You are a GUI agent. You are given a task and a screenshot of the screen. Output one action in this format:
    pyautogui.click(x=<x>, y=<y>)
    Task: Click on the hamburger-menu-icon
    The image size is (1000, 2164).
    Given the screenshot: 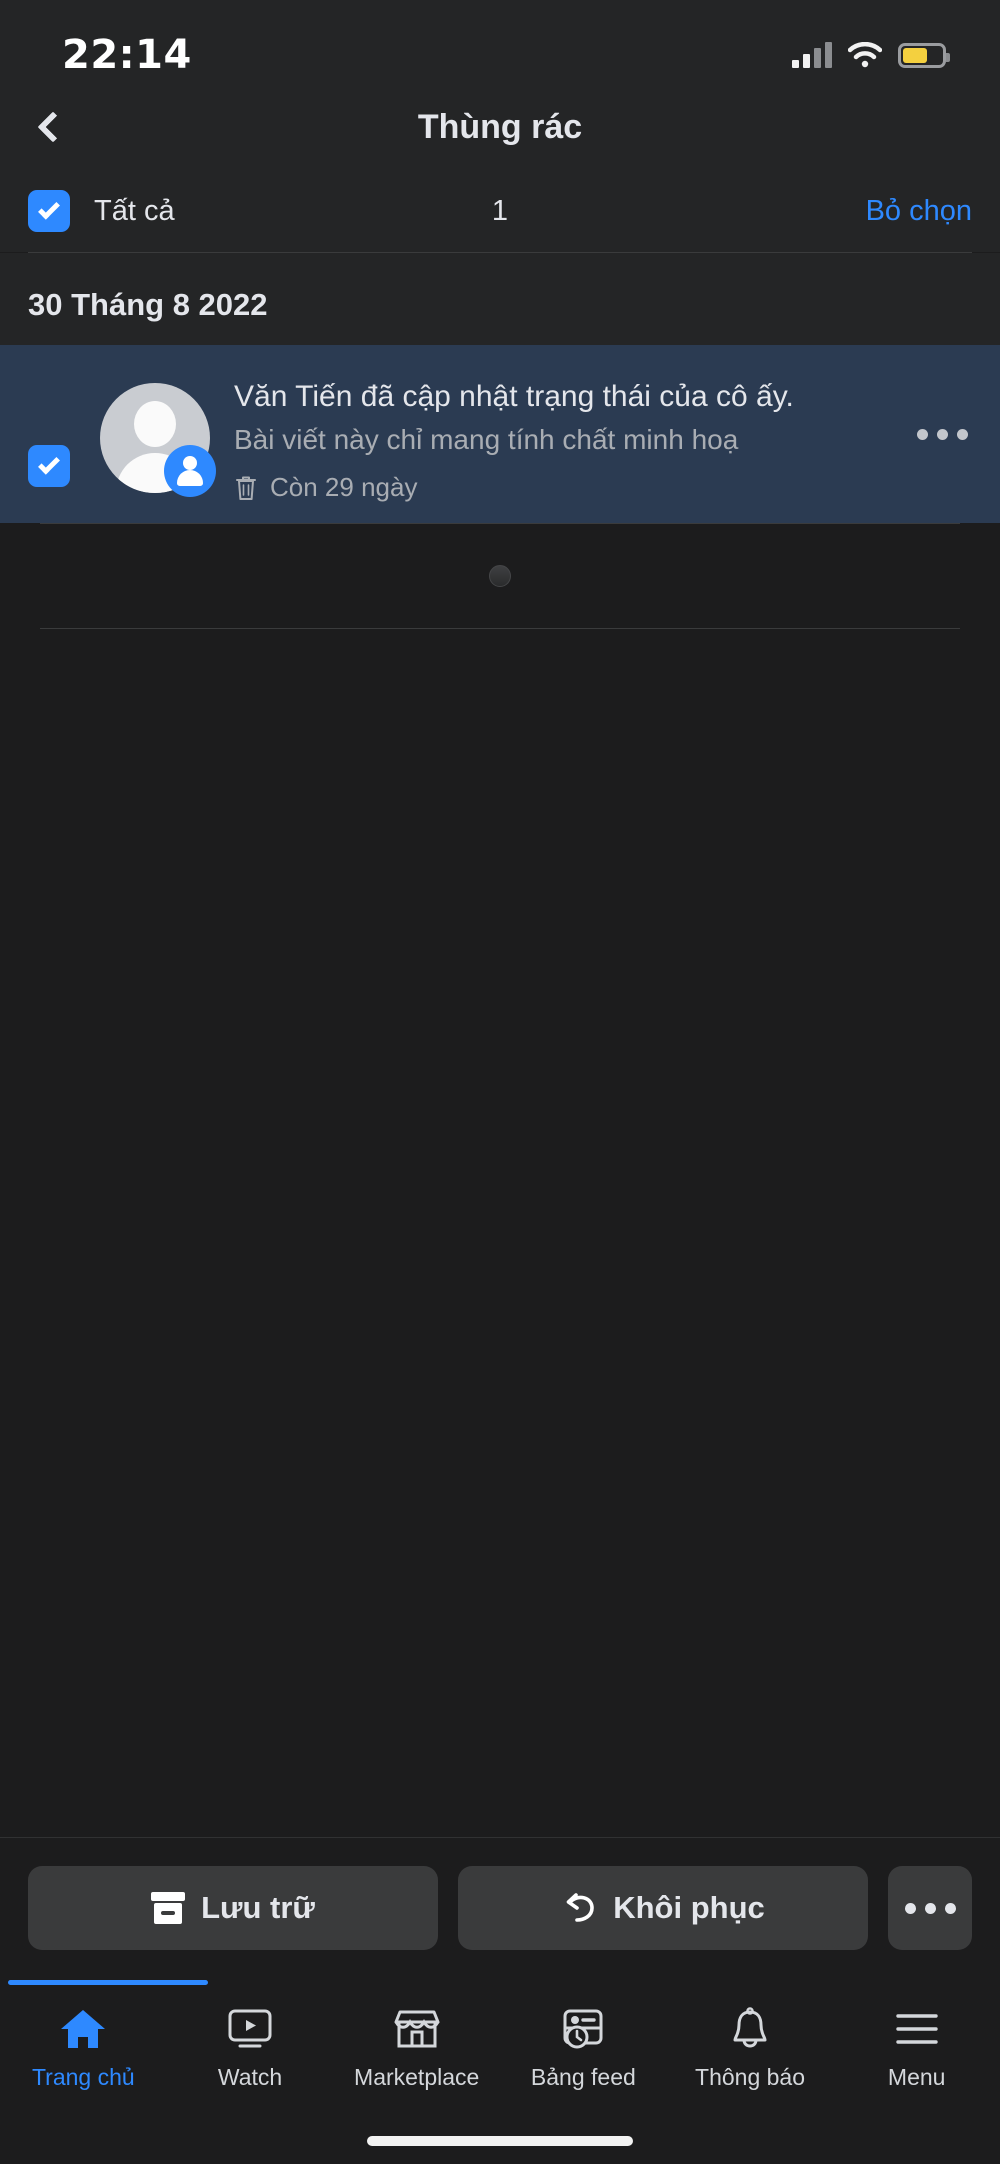 What is the action you would take?
    pyautogui.click(x=917, y=2029)
    